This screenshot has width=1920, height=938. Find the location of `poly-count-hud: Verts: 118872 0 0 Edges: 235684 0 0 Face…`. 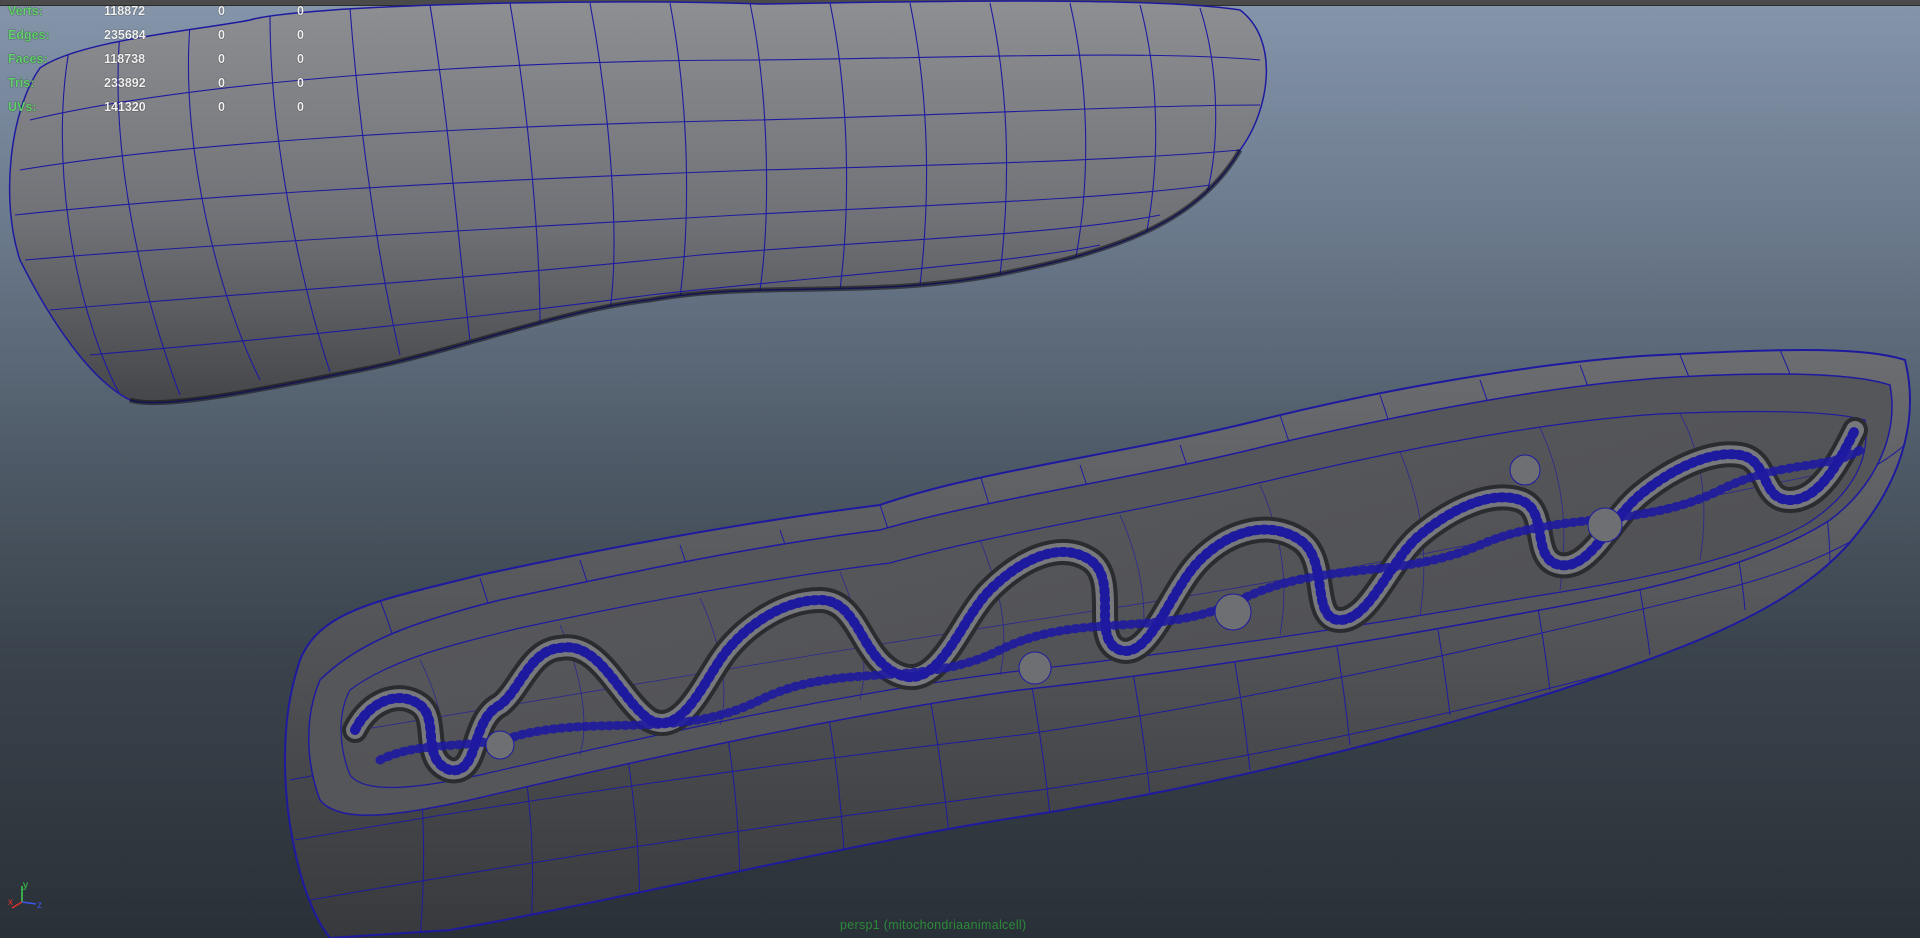

poly-count-hud: Verts: 118872 0 0 Edges: 235684 0 0 Face… is located at coordinates (168, 64).